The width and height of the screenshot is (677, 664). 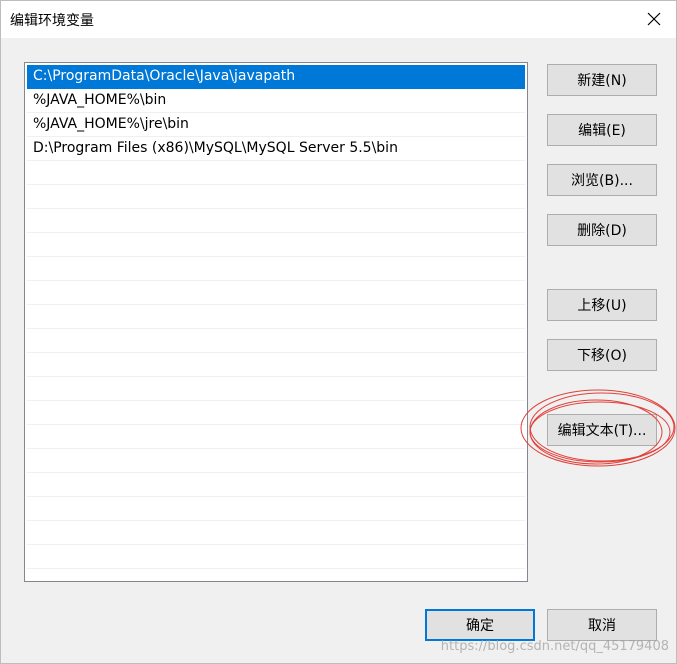 I want to click on path-list-item-2: %JAVA_HOME%\bin, so click(x=276, y=101).